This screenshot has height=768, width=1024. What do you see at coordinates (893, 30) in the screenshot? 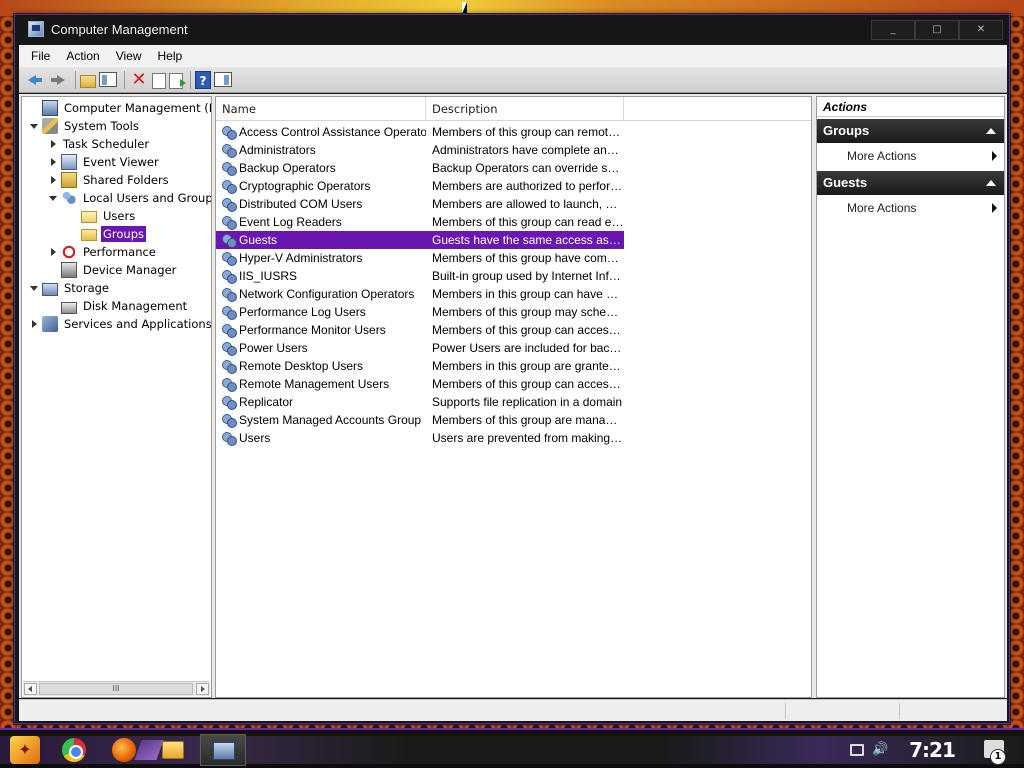
I see `minimize-button: _` at bounding box center [893, 30].